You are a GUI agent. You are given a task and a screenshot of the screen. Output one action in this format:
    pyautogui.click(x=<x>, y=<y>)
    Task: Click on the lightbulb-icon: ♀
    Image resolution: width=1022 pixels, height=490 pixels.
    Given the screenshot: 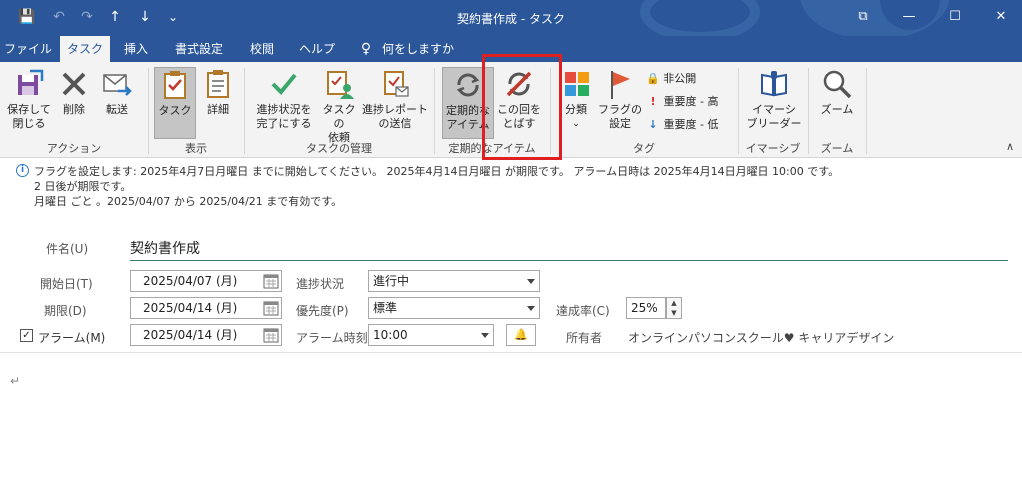 What is the action you would take?
    pyautogui.click(x=366, y=49)
    